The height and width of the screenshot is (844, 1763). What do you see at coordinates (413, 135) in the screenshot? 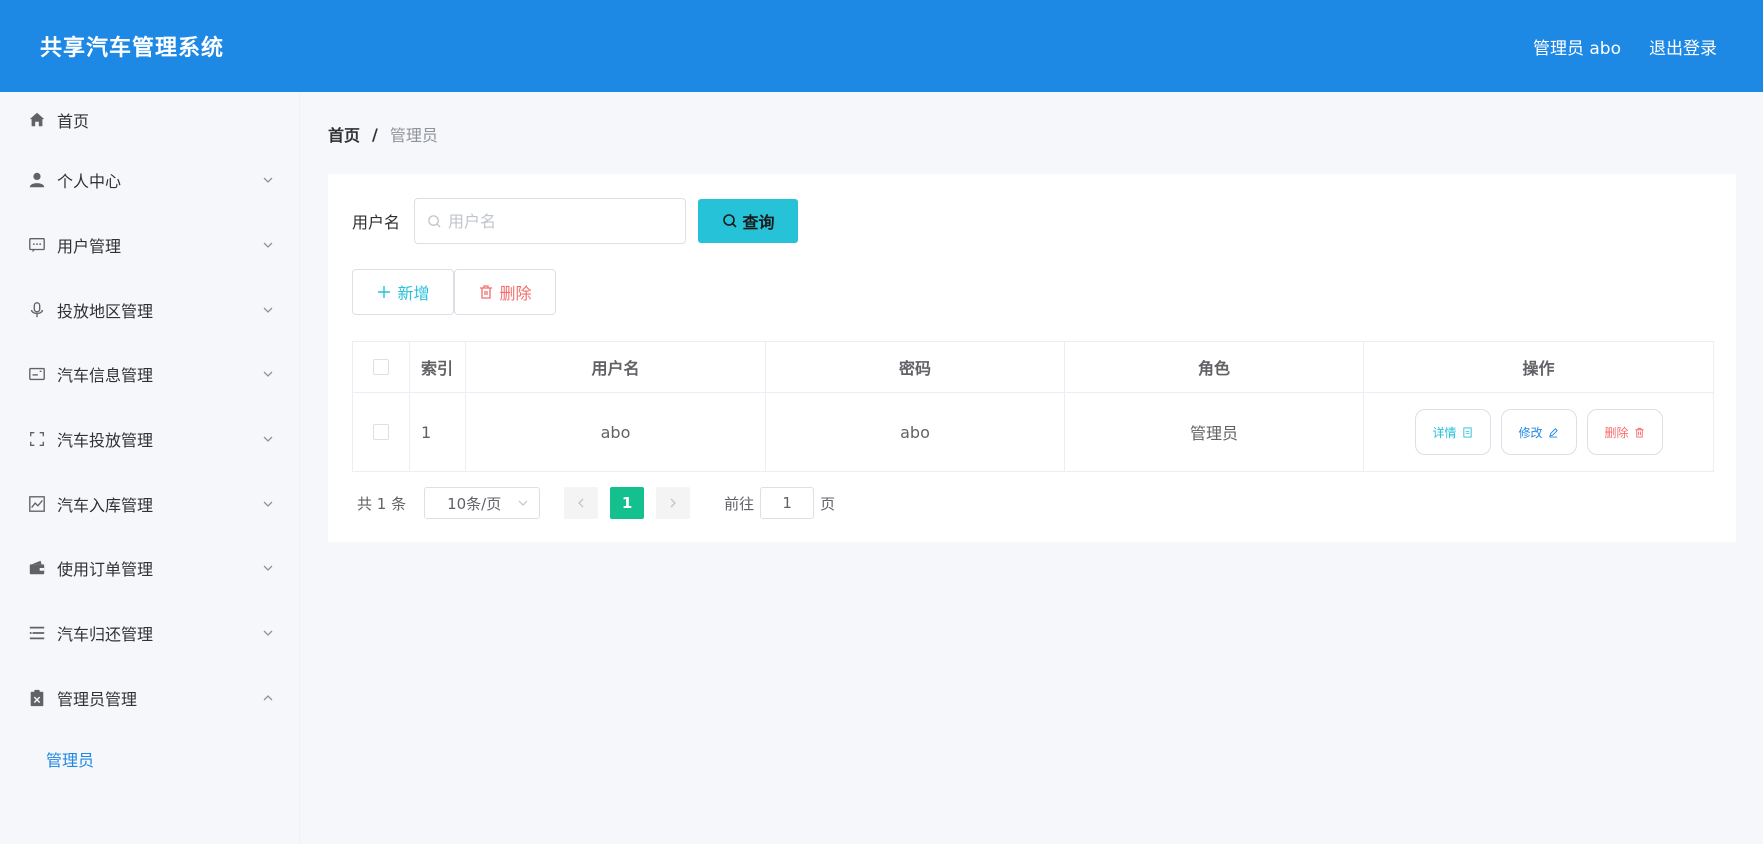
I see `breadcrumb-current: 管理员` at bounding box center [413, 135].